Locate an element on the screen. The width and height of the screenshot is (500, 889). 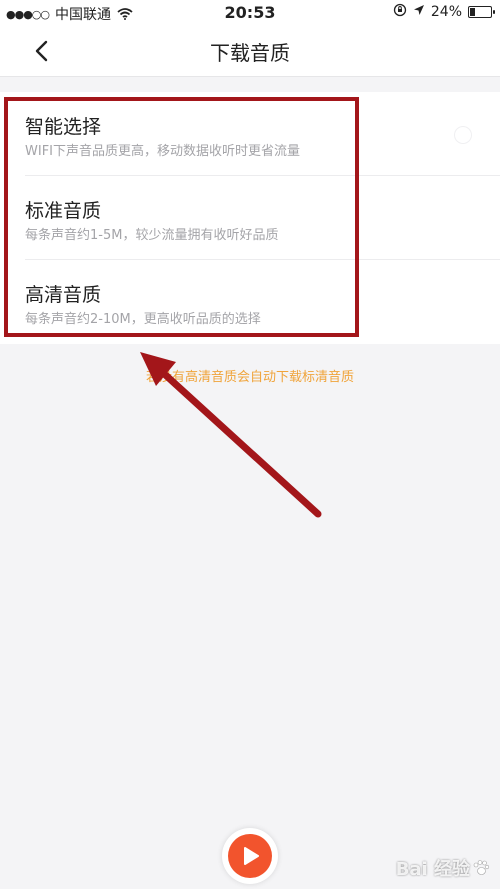
option-hd-quality: 高清音质 每条声音约2-10M，更高收听品质的选择 is located at coordinates (250, 302).